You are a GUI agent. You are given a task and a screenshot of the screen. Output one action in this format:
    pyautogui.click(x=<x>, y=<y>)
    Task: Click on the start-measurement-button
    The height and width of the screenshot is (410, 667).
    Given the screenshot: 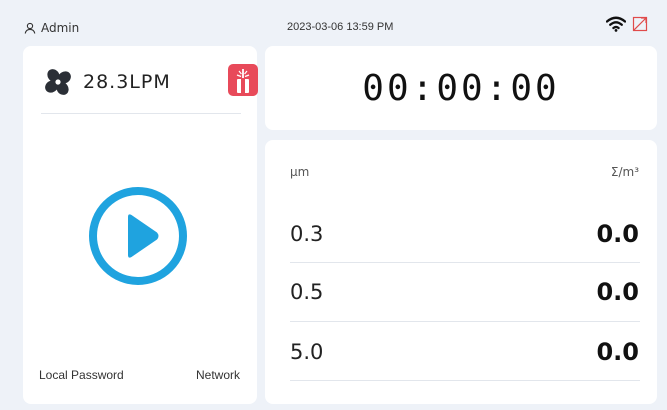 What is the action you would take?
    pyautogui.click(x=138, y=236)
    